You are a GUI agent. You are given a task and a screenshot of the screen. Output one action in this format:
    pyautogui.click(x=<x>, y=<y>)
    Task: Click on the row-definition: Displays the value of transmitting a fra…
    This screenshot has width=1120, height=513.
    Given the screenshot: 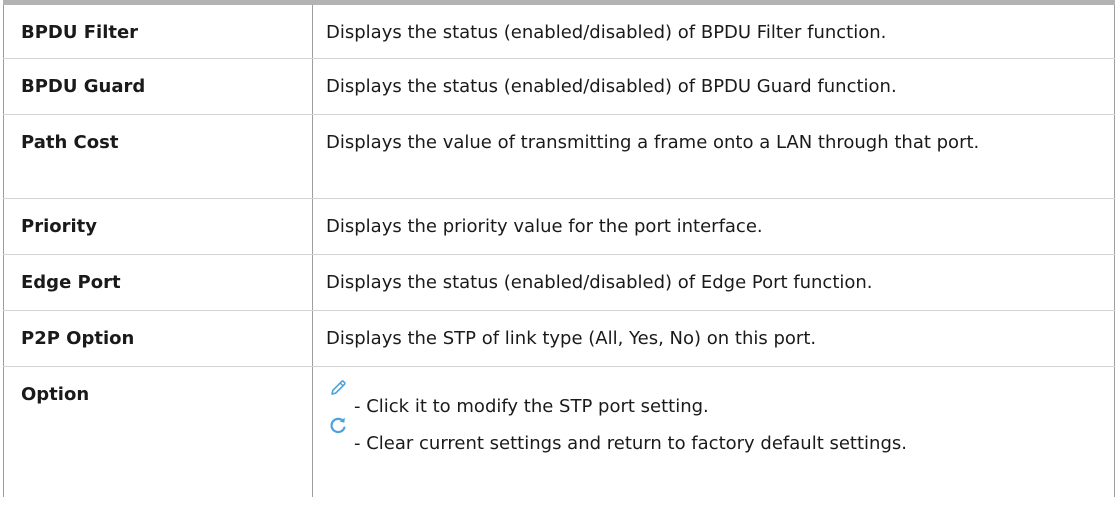 What is the action you would take?
    pyautogui.click(x=713, y=156)
    